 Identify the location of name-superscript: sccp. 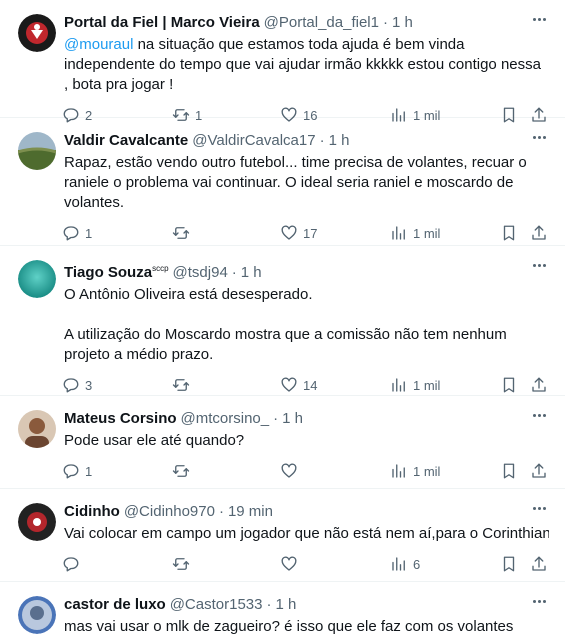
(160, 268).